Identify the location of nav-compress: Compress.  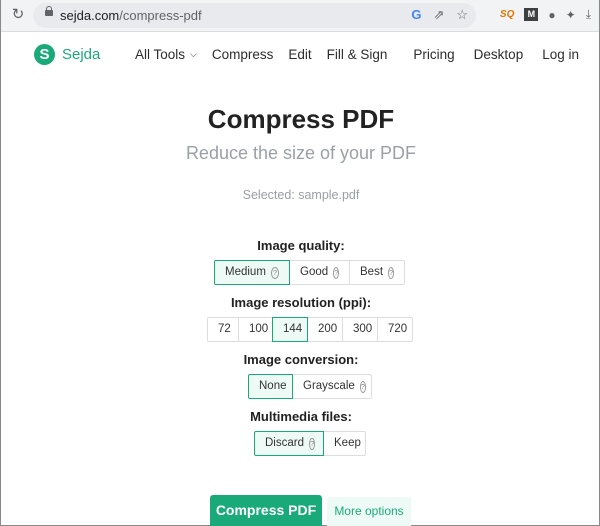
(243, 54).